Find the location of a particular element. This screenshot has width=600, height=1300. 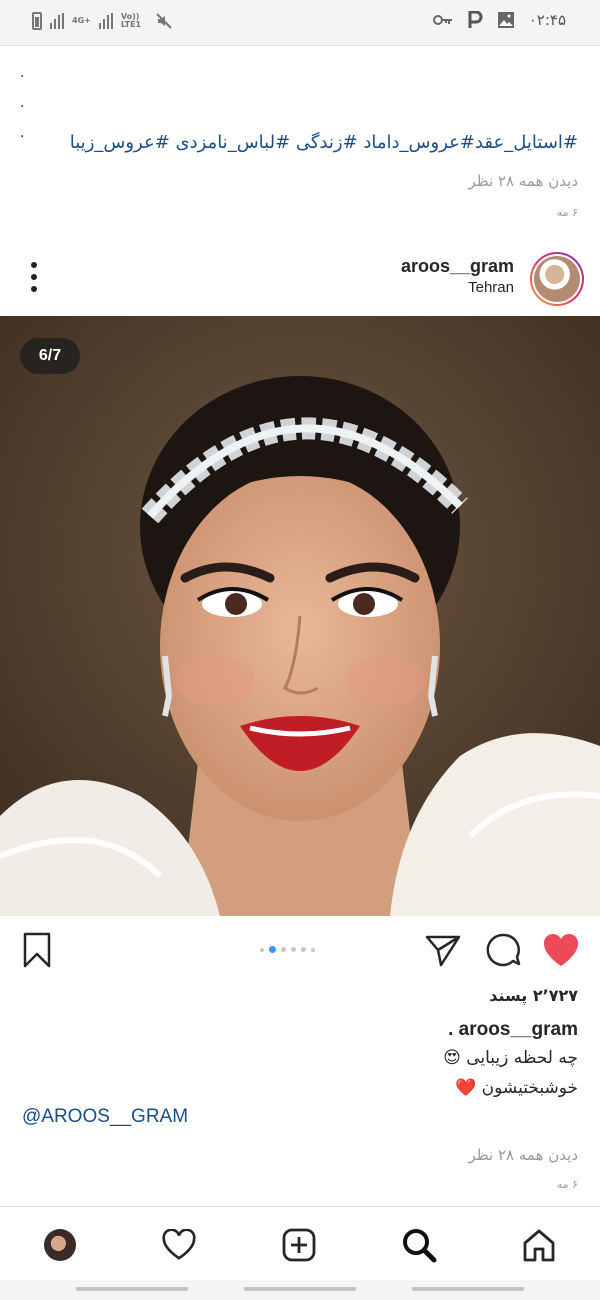

caption-line: چه لحظه زیبایی 😍 is located at coordinates (510, 1058).